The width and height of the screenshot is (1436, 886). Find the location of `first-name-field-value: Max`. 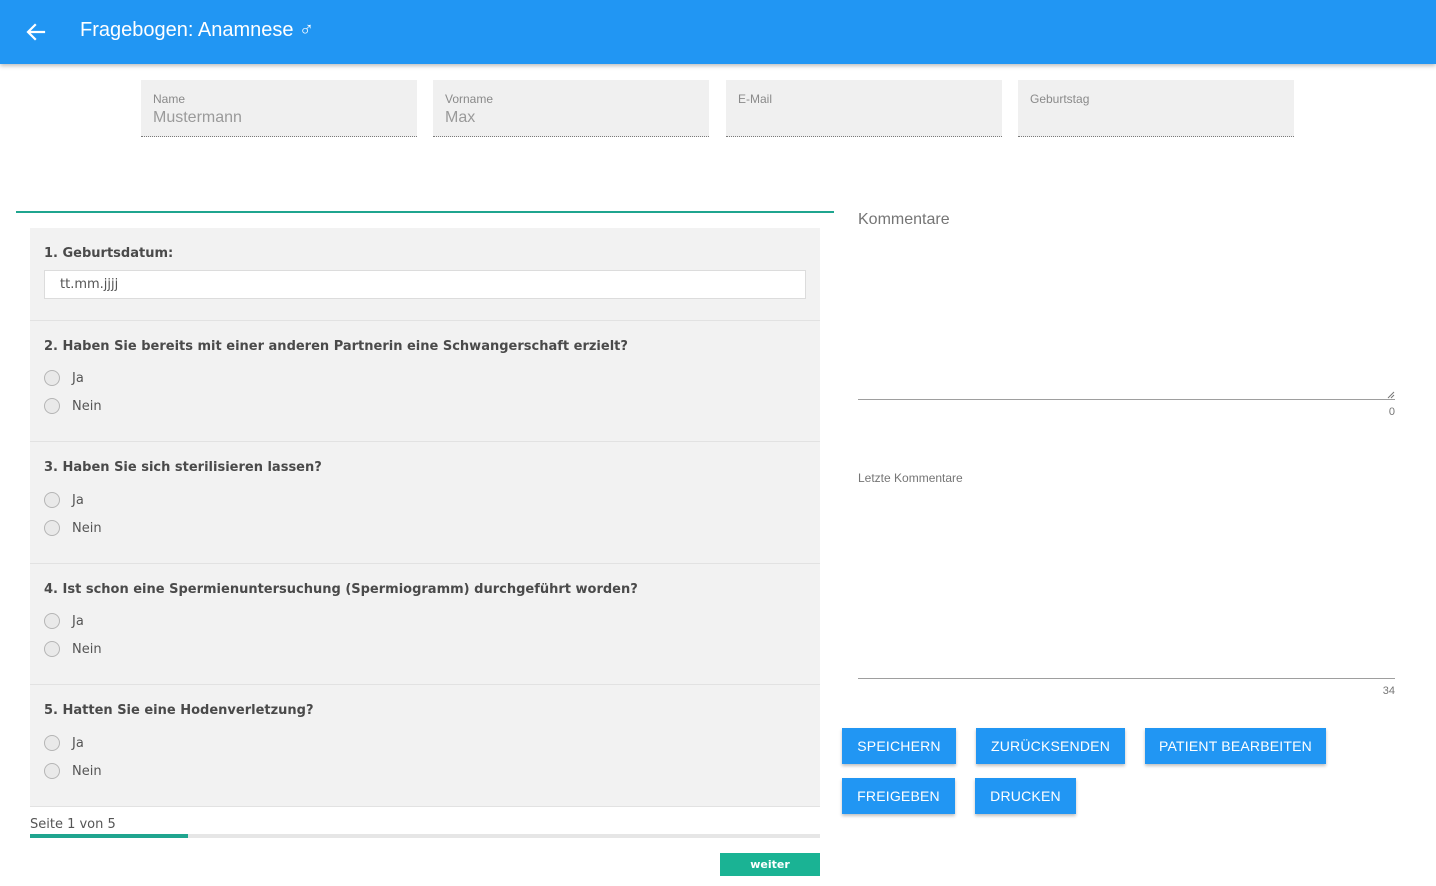

first-name-field-value: Max is located at coordinates (460, 117).